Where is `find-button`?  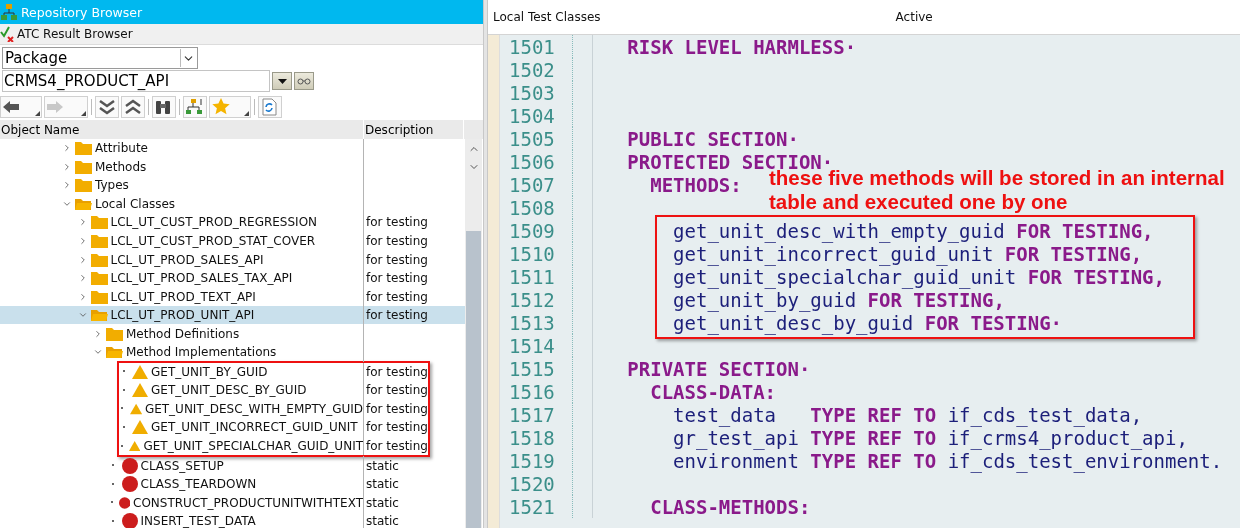
find-button is located at coordinates (164, 106).